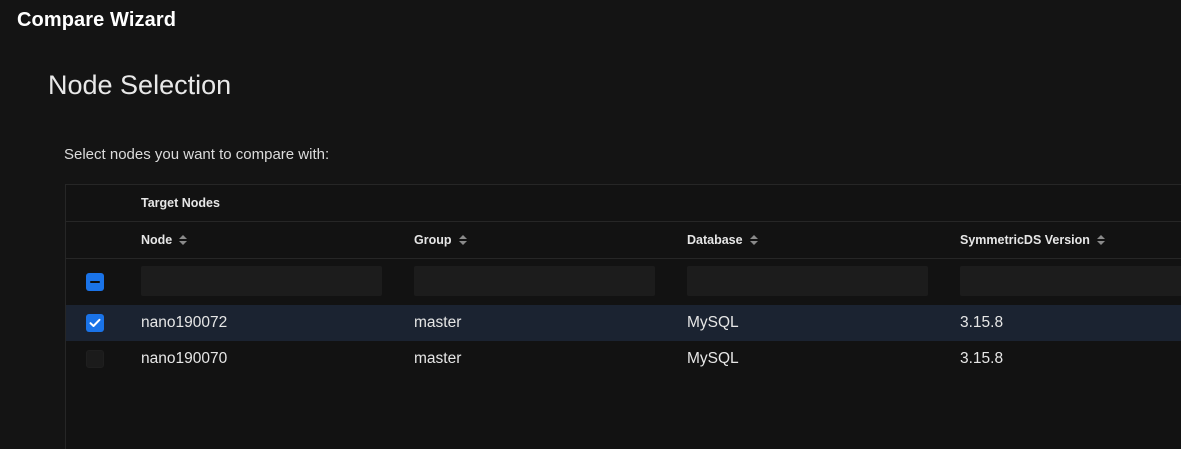 The height and width of the screenshot is (449, 1181). What do you see at coordinates (534, 281) in the screenshot?
I see `filter-input-group` at bounding box center [534, 281].